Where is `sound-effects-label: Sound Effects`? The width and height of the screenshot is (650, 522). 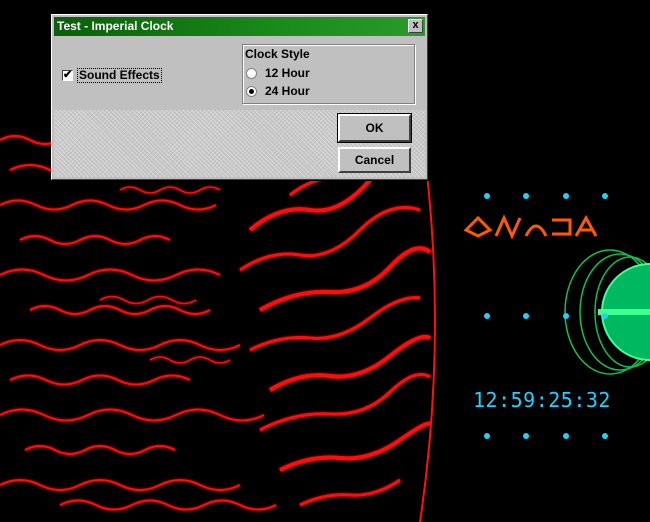
sound-effects-label: Sound Effects is located at coordinates (119, 75).